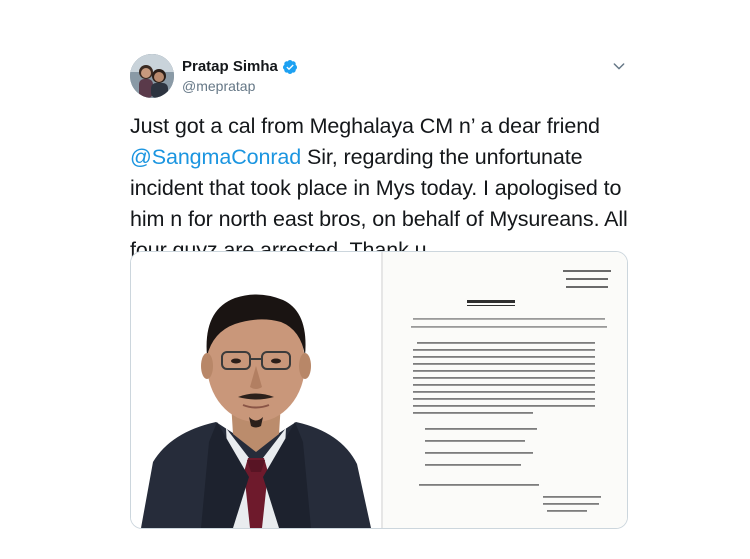  I want to click on author-handle: @mepratap, so click(218, 86).